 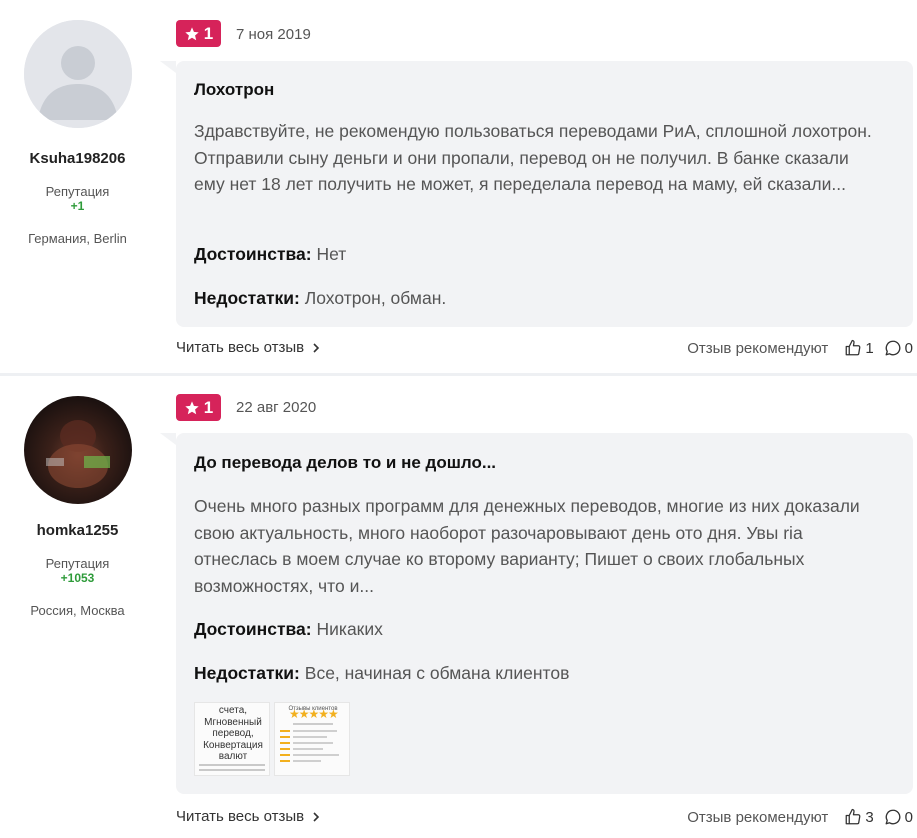 What do you see at coordinates (233, 722) in the screenshot?
I see `thumbnail-line: Мгновенный` at bounding box center [233, 722].